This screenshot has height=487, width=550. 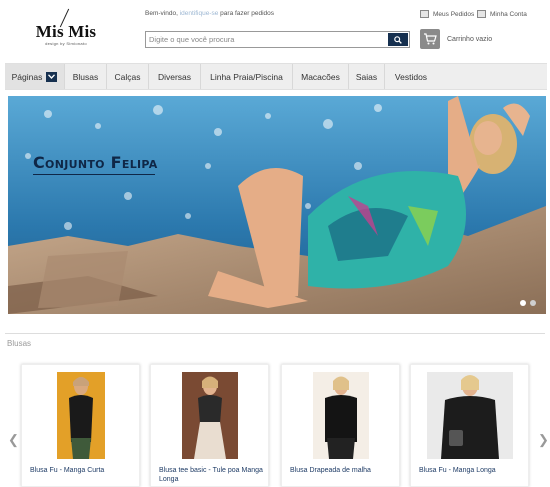 I want to click on nav-item-vestidos: Vestidos, so click(x=411, y=76).